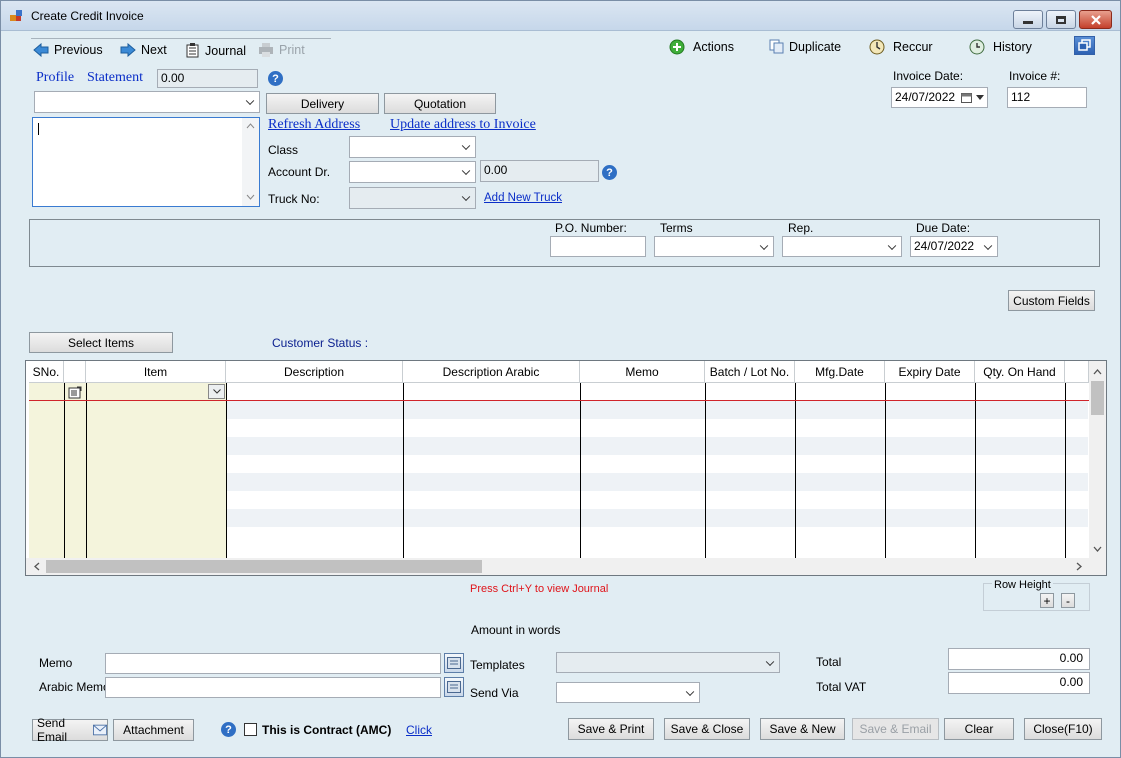 The image size is (1121, 758). I want to click on minimize-button, so click(1028, 19).